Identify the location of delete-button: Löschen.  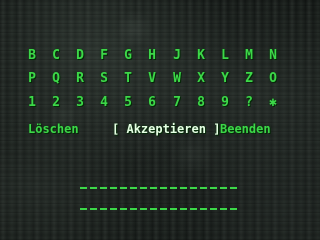
(53, 129).